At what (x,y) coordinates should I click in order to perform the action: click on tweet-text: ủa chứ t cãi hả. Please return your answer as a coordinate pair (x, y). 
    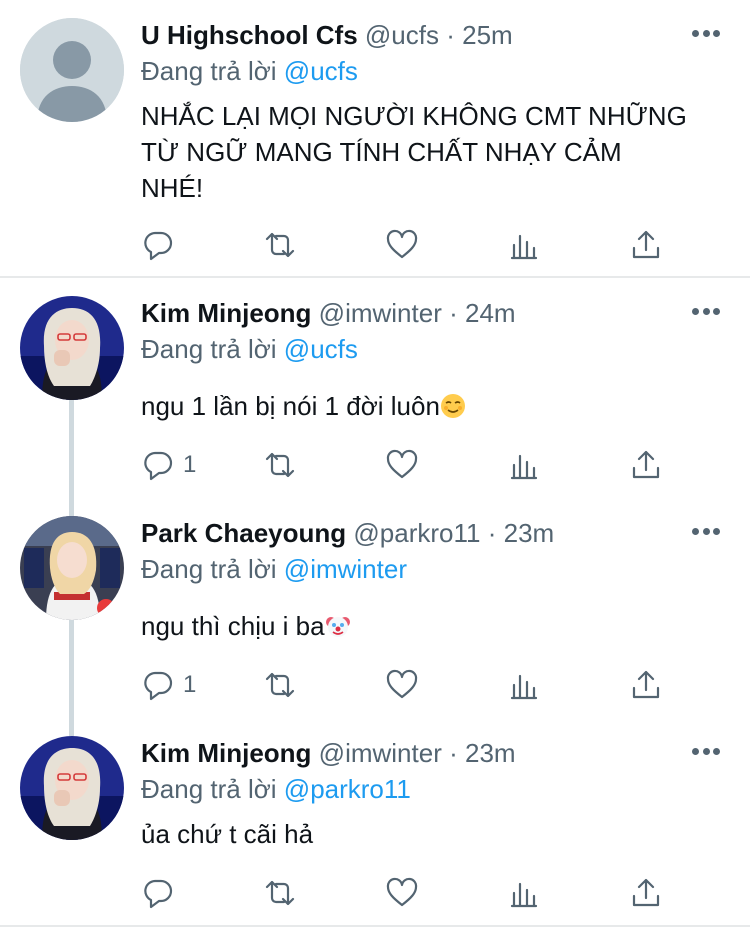
    Looking at the image, I should click on (227, 834).